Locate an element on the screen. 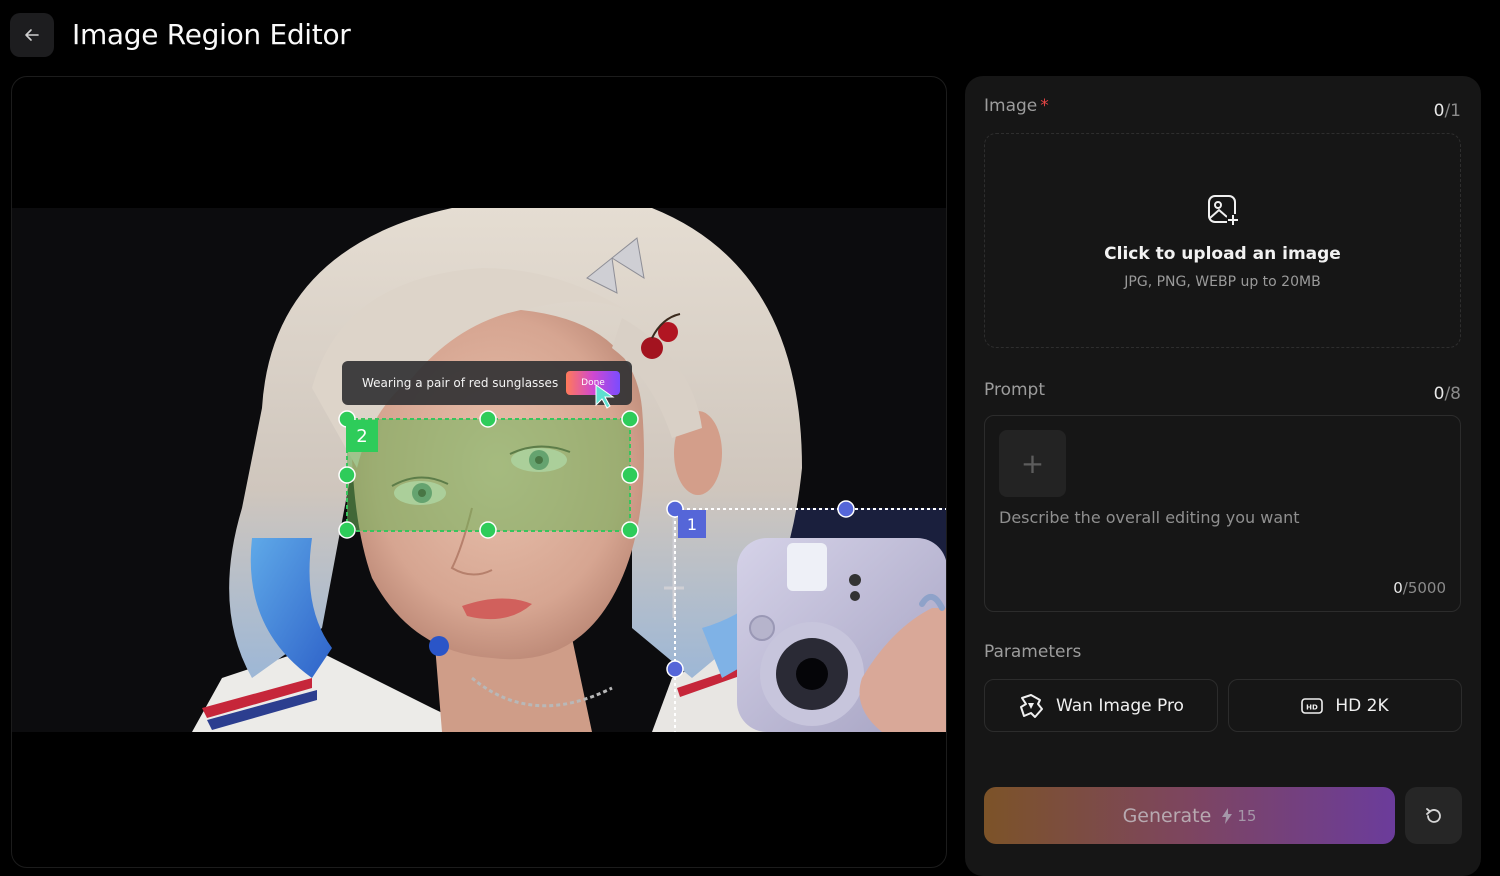  hd-icon: HD is located at coordinates (1312, 705).